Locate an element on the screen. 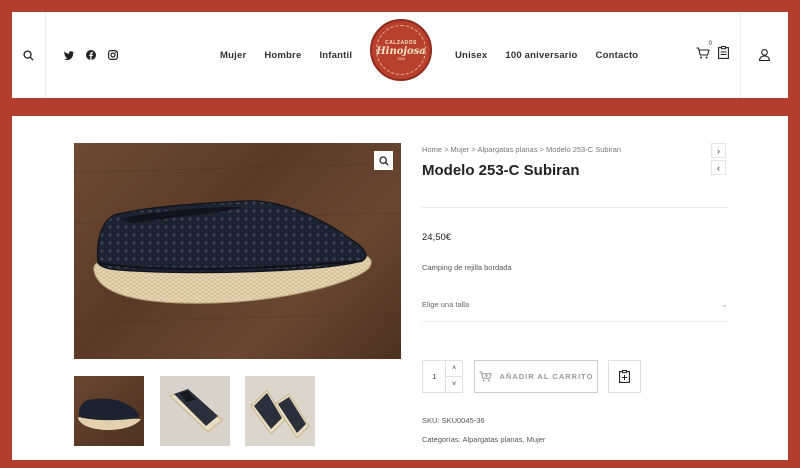  site-logo: CALZADOS Hinojosa 1926 is located at coordinates (401, 50).